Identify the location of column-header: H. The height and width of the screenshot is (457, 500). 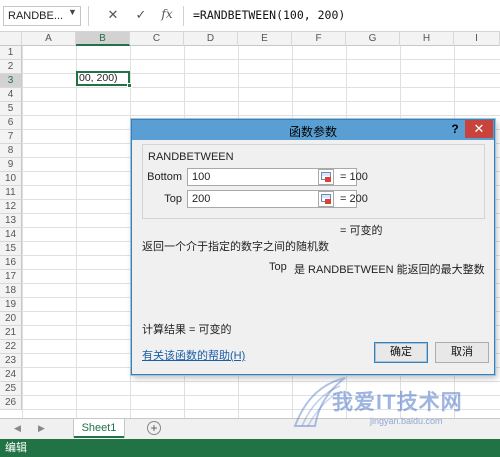
(427, 39).